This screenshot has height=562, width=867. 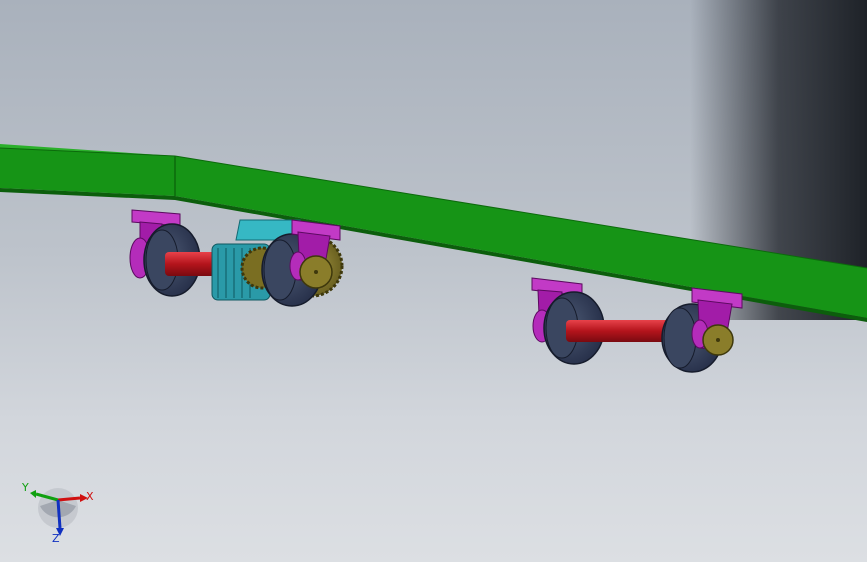 I want to click on z-axis-label: Z, so click(x=56, y=538).